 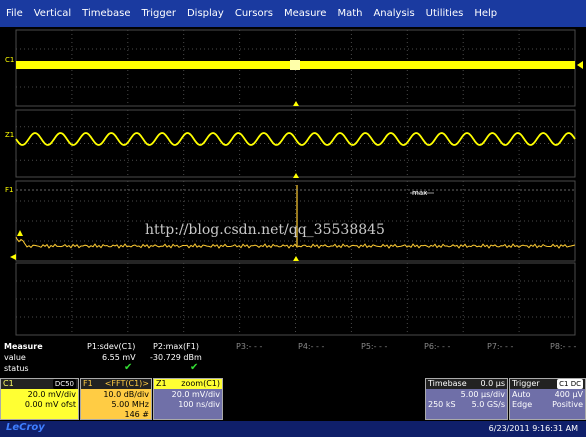 I want to click on f1-ground-marker, so click(x=13, y=257).